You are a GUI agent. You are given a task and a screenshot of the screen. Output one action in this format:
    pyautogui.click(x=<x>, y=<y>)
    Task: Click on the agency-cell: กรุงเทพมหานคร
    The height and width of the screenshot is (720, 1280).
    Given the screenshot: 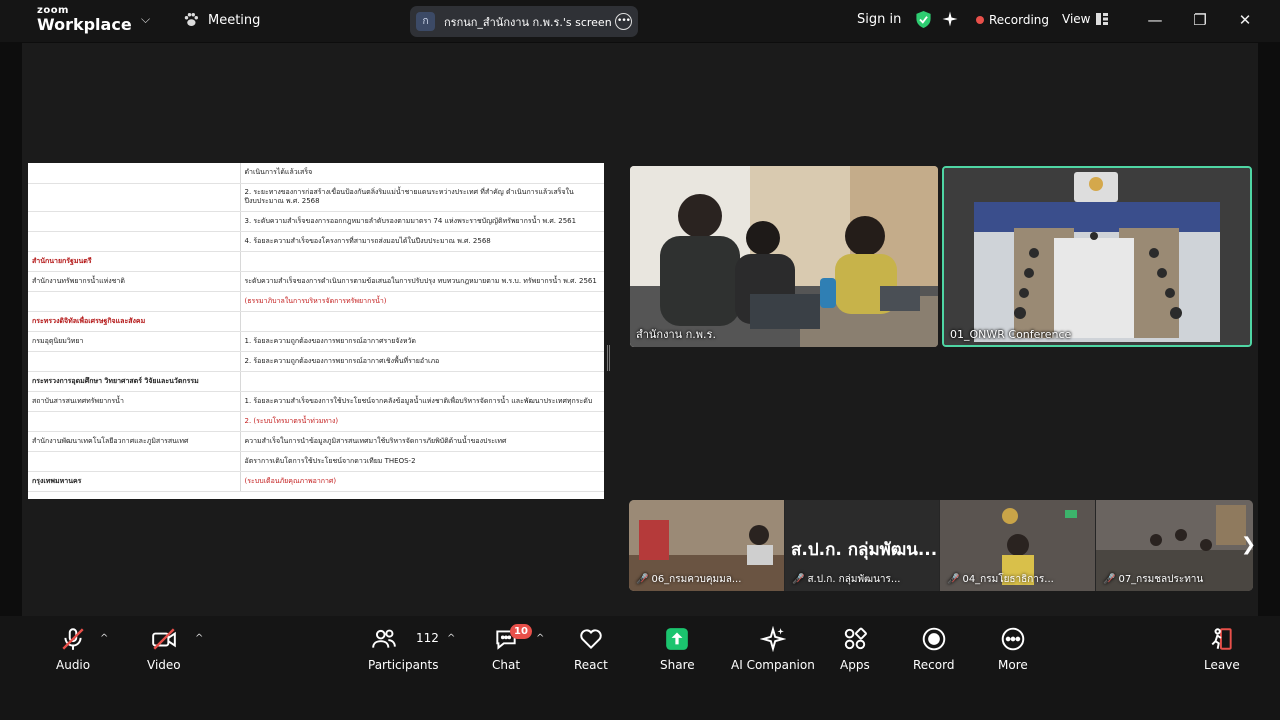 What is the action you would take?
    pyautogui.click(x=134, y=481)
    